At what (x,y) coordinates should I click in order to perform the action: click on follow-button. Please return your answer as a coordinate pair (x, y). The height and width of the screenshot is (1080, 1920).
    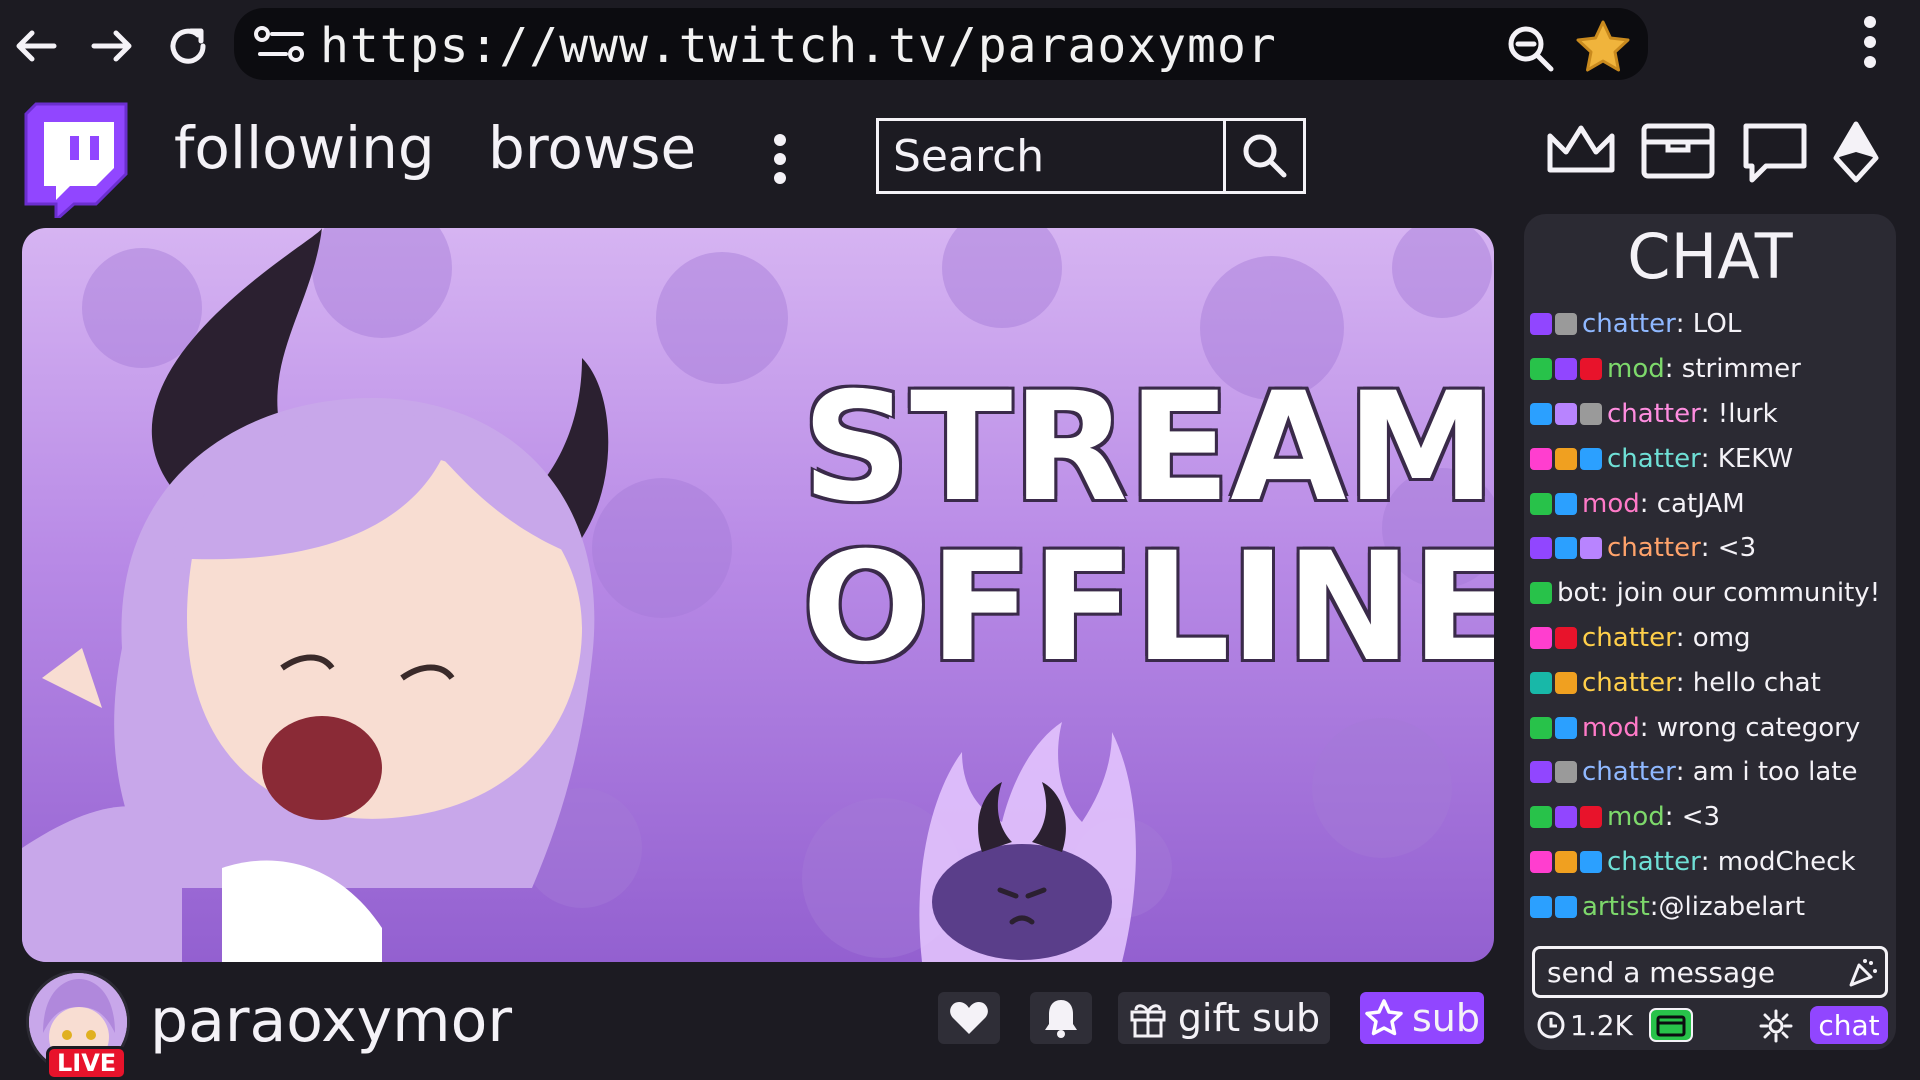
    Looking at the image, I should click on (969, 1018).